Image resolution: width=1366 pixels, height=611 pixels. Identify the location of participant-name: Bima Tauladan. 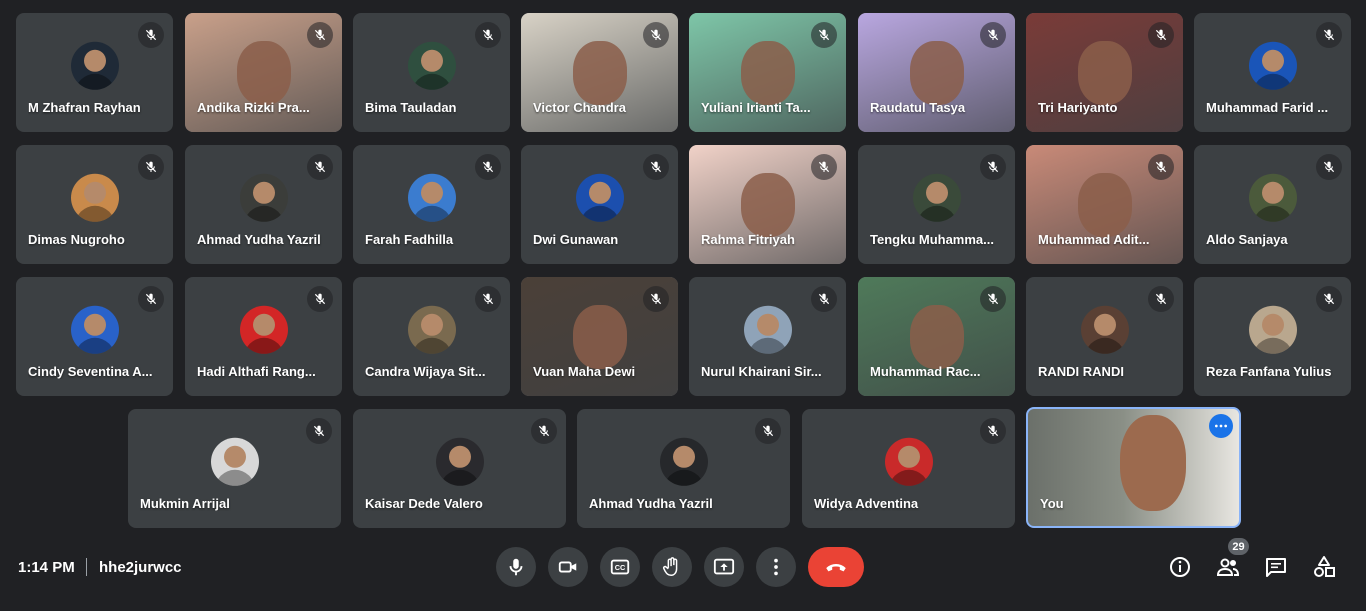
(411, 107).